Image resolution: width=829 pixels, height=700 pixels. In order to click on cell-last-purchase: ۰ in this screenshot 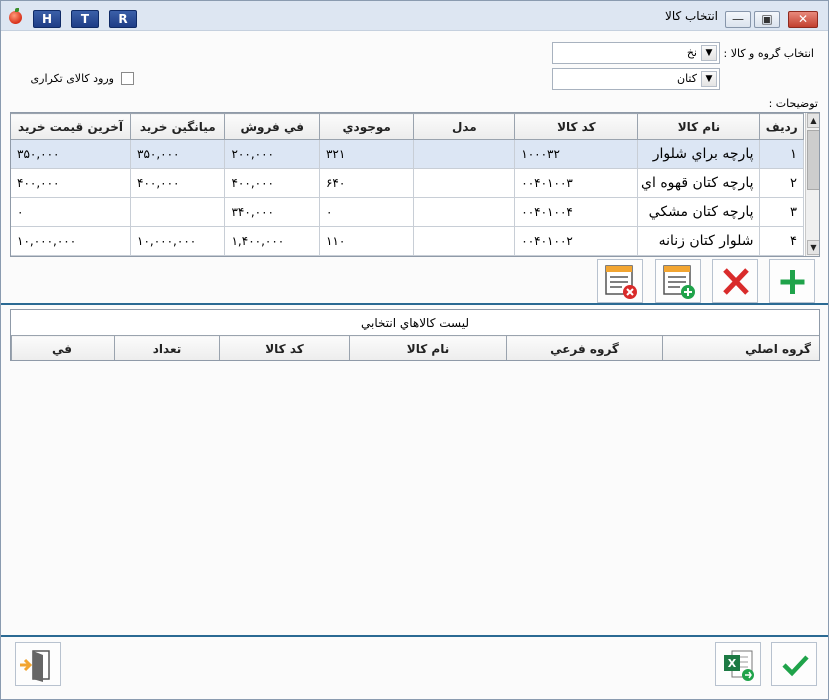, I will do `click(71, 212)`.